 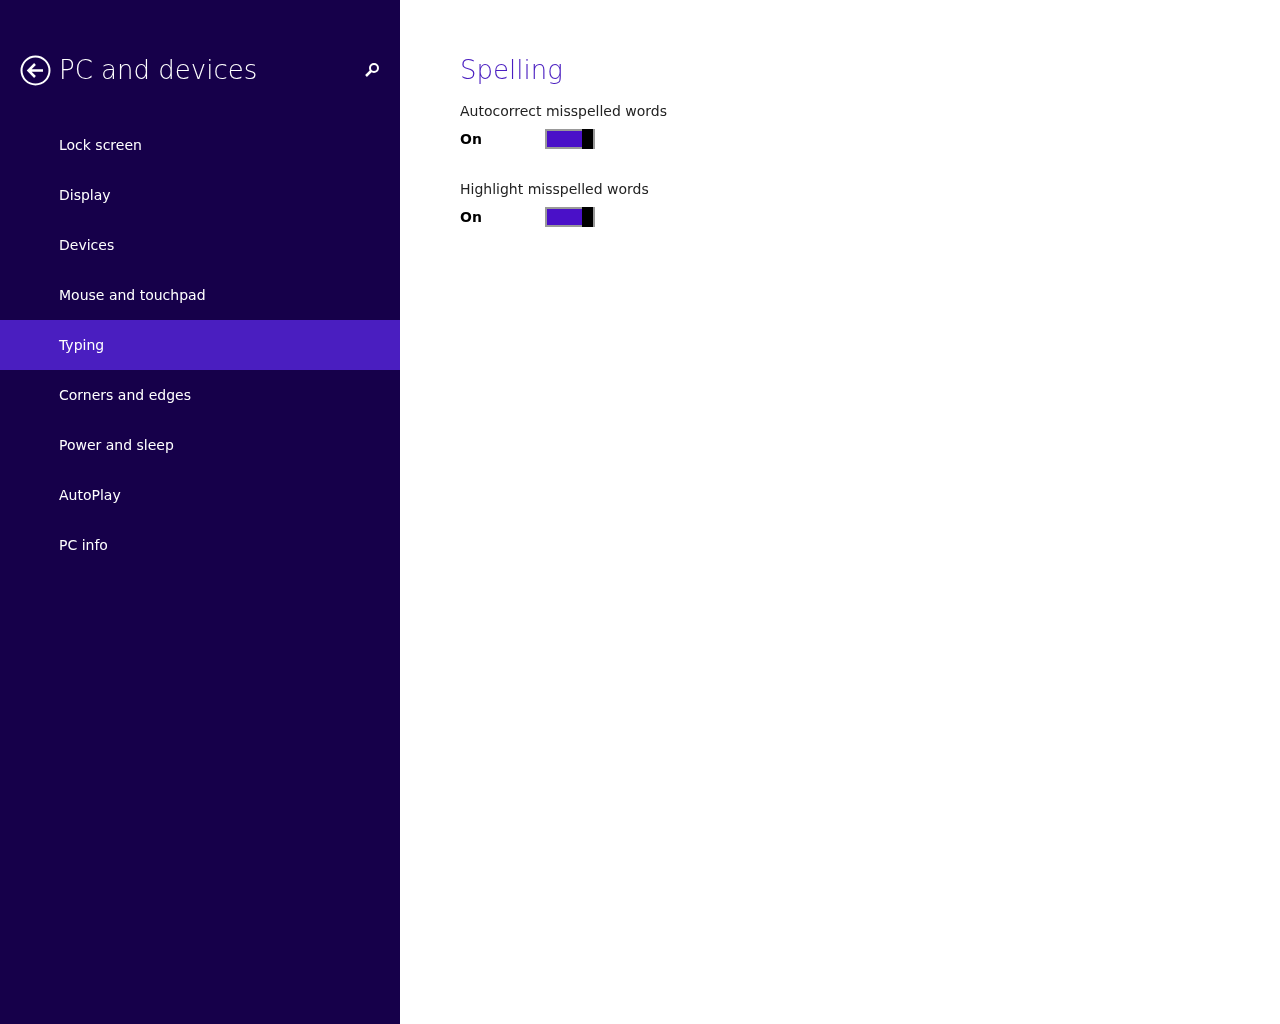 What do you see at coordinates (159, 70) in the screenshot?
I see `sidebar-title: PC and devices` at bounding box center [159, 70].